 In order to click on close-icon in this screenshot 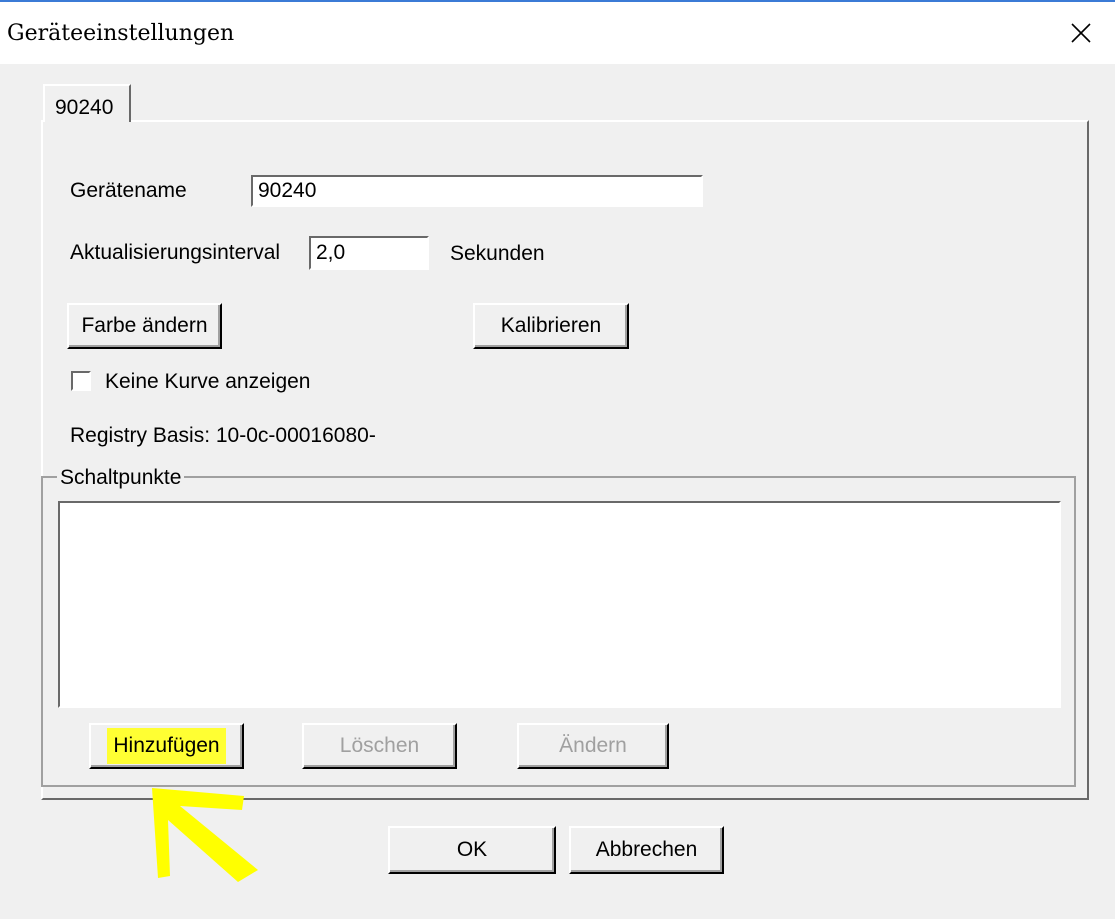, I will do `click(1081, 33)`.